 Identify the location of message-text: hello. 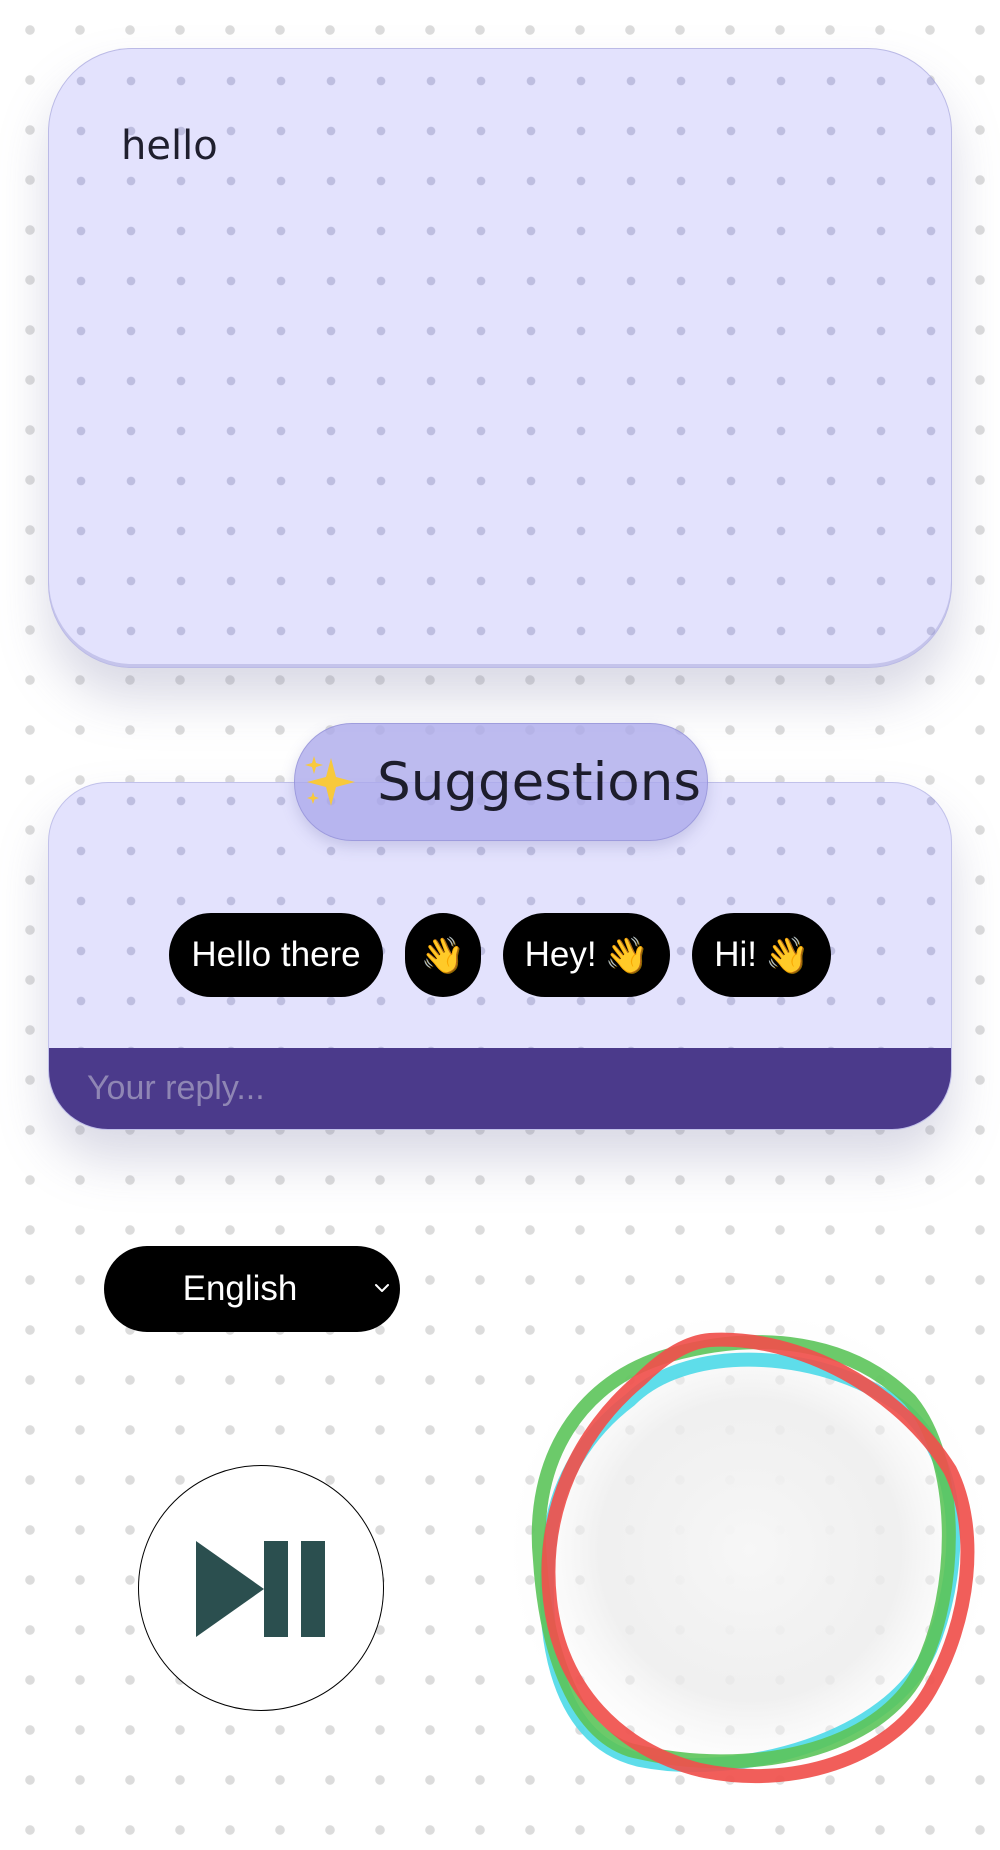
(169, 146).